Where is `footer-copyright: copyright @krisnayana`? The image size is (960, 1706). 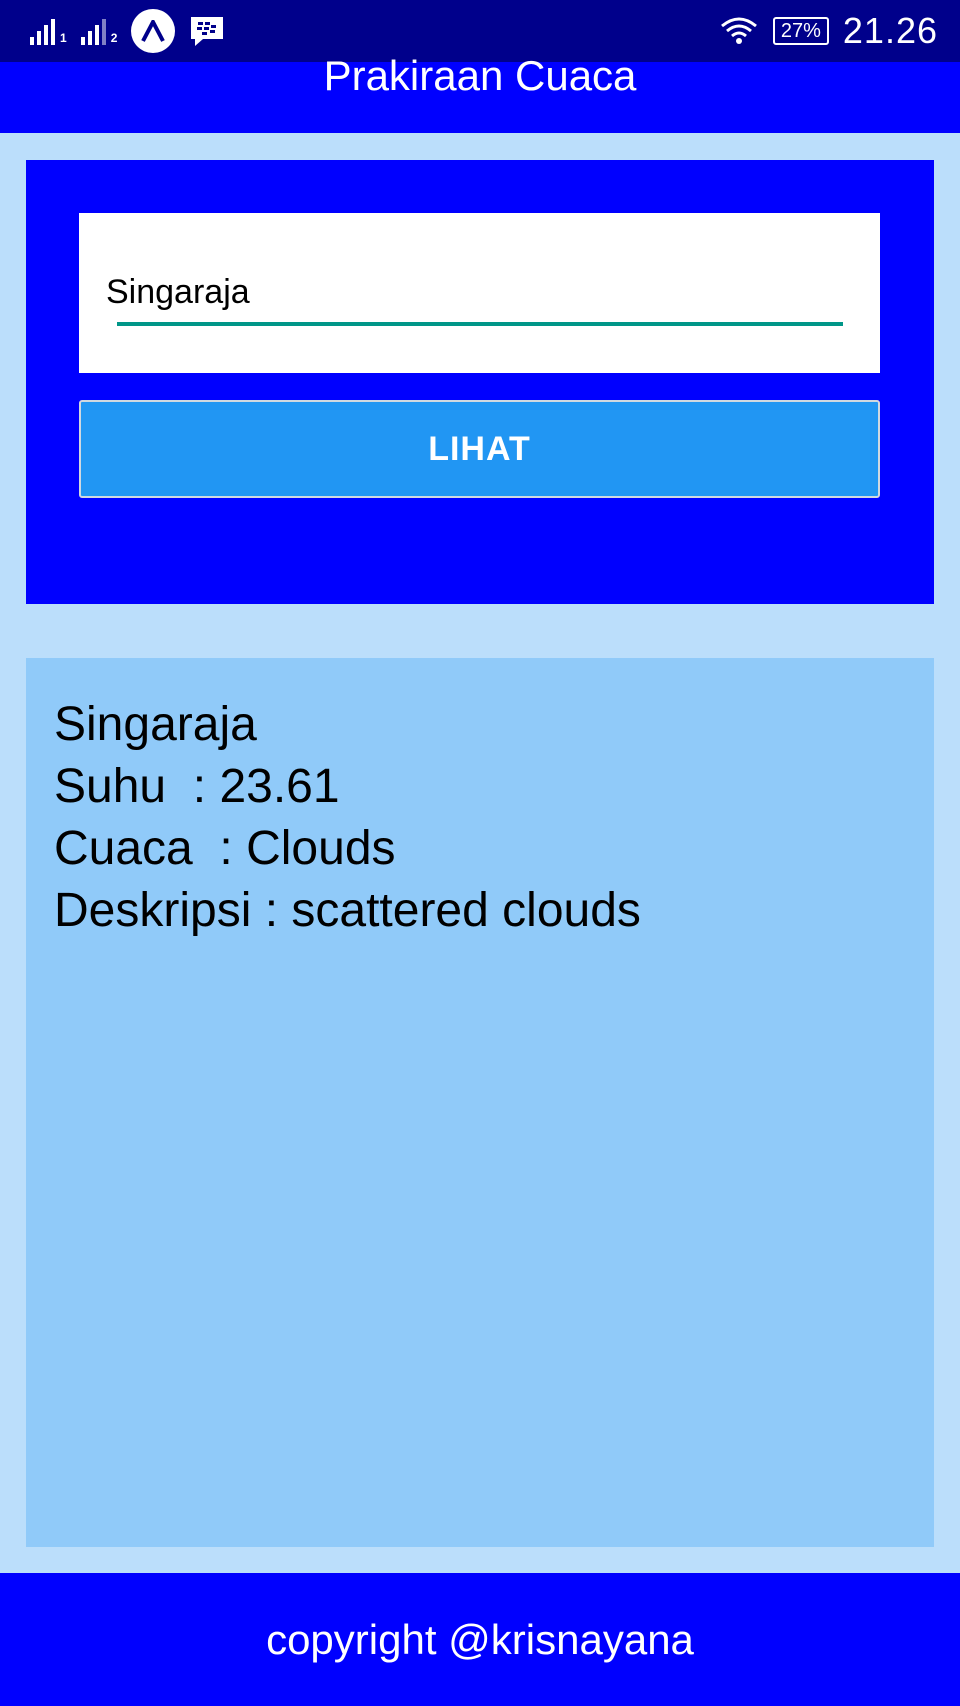 footer-copyright: copyright @krisnayana is located at coordinates (480, 1639).